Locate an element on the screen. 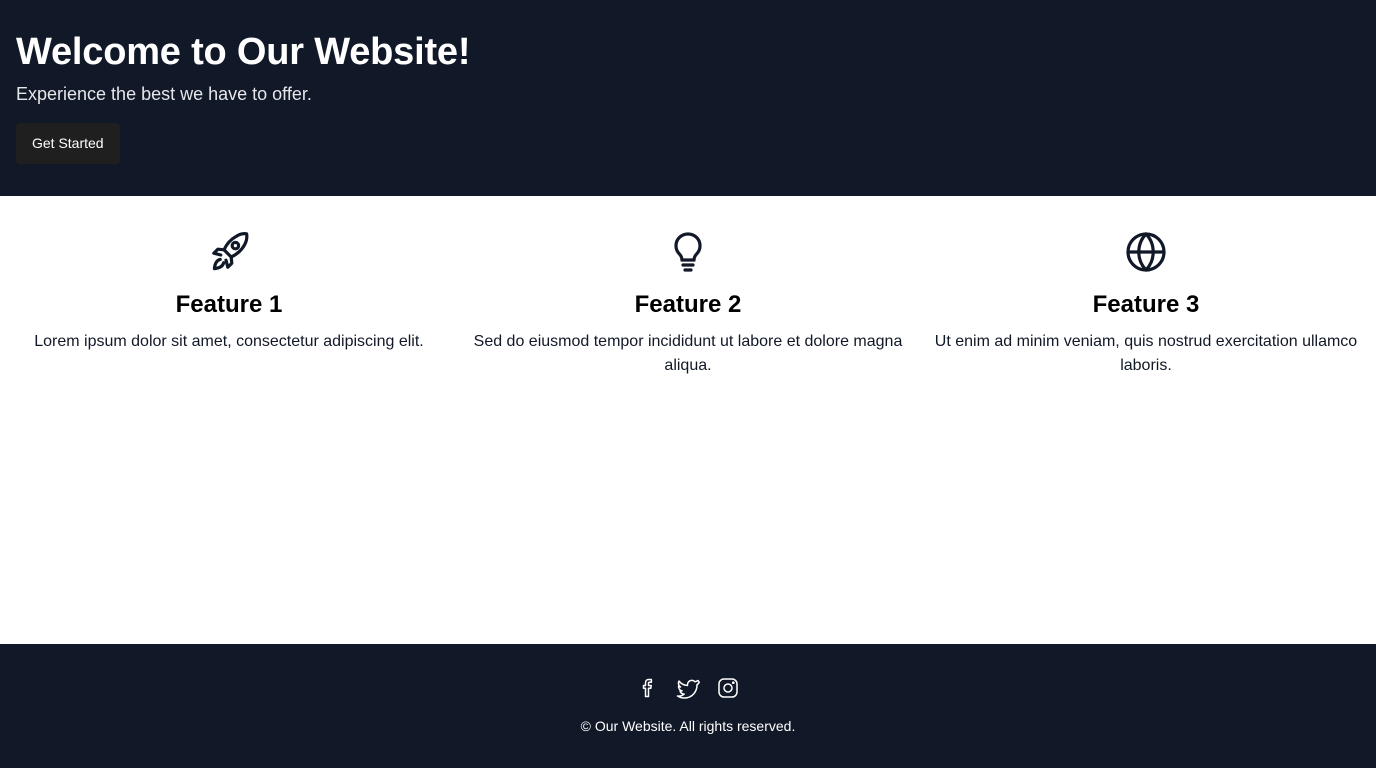  feature-title: Feature 1 is located at coordinates (229, 304).